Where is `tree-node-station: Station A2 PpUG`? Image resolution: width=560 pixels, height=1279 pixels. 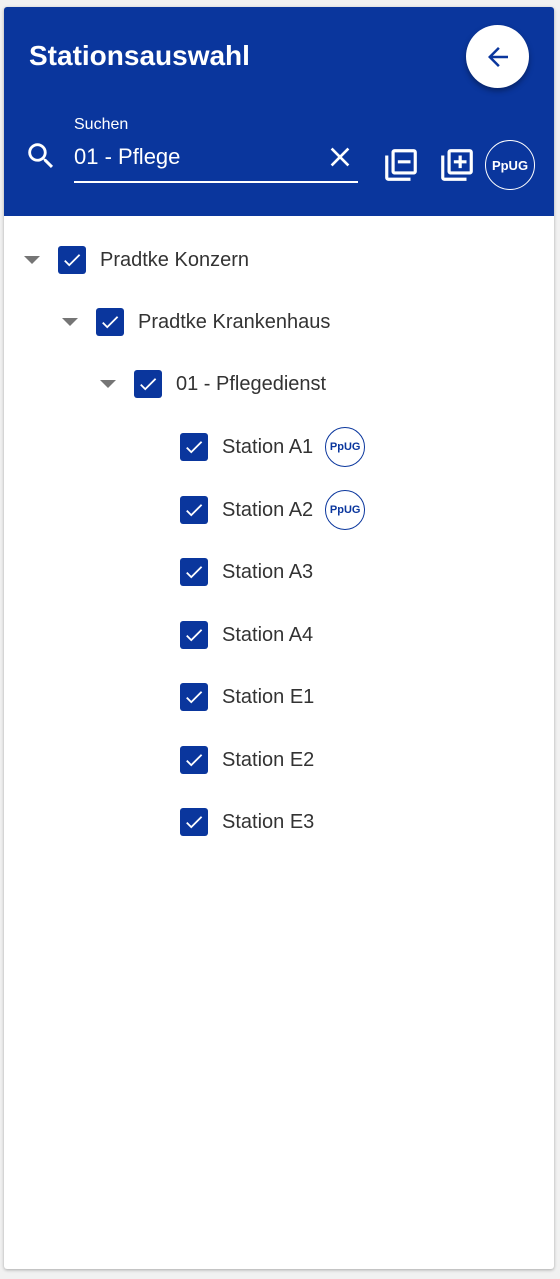 tree-node-station: Station A2 PpUG is located at coordinates (273, 510).